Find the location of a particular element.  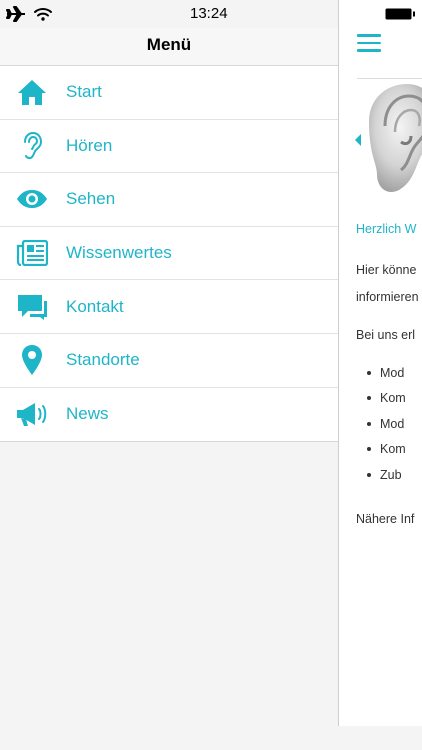

menu-item-label: Wissenwertes is located at coordinates (119, 253).